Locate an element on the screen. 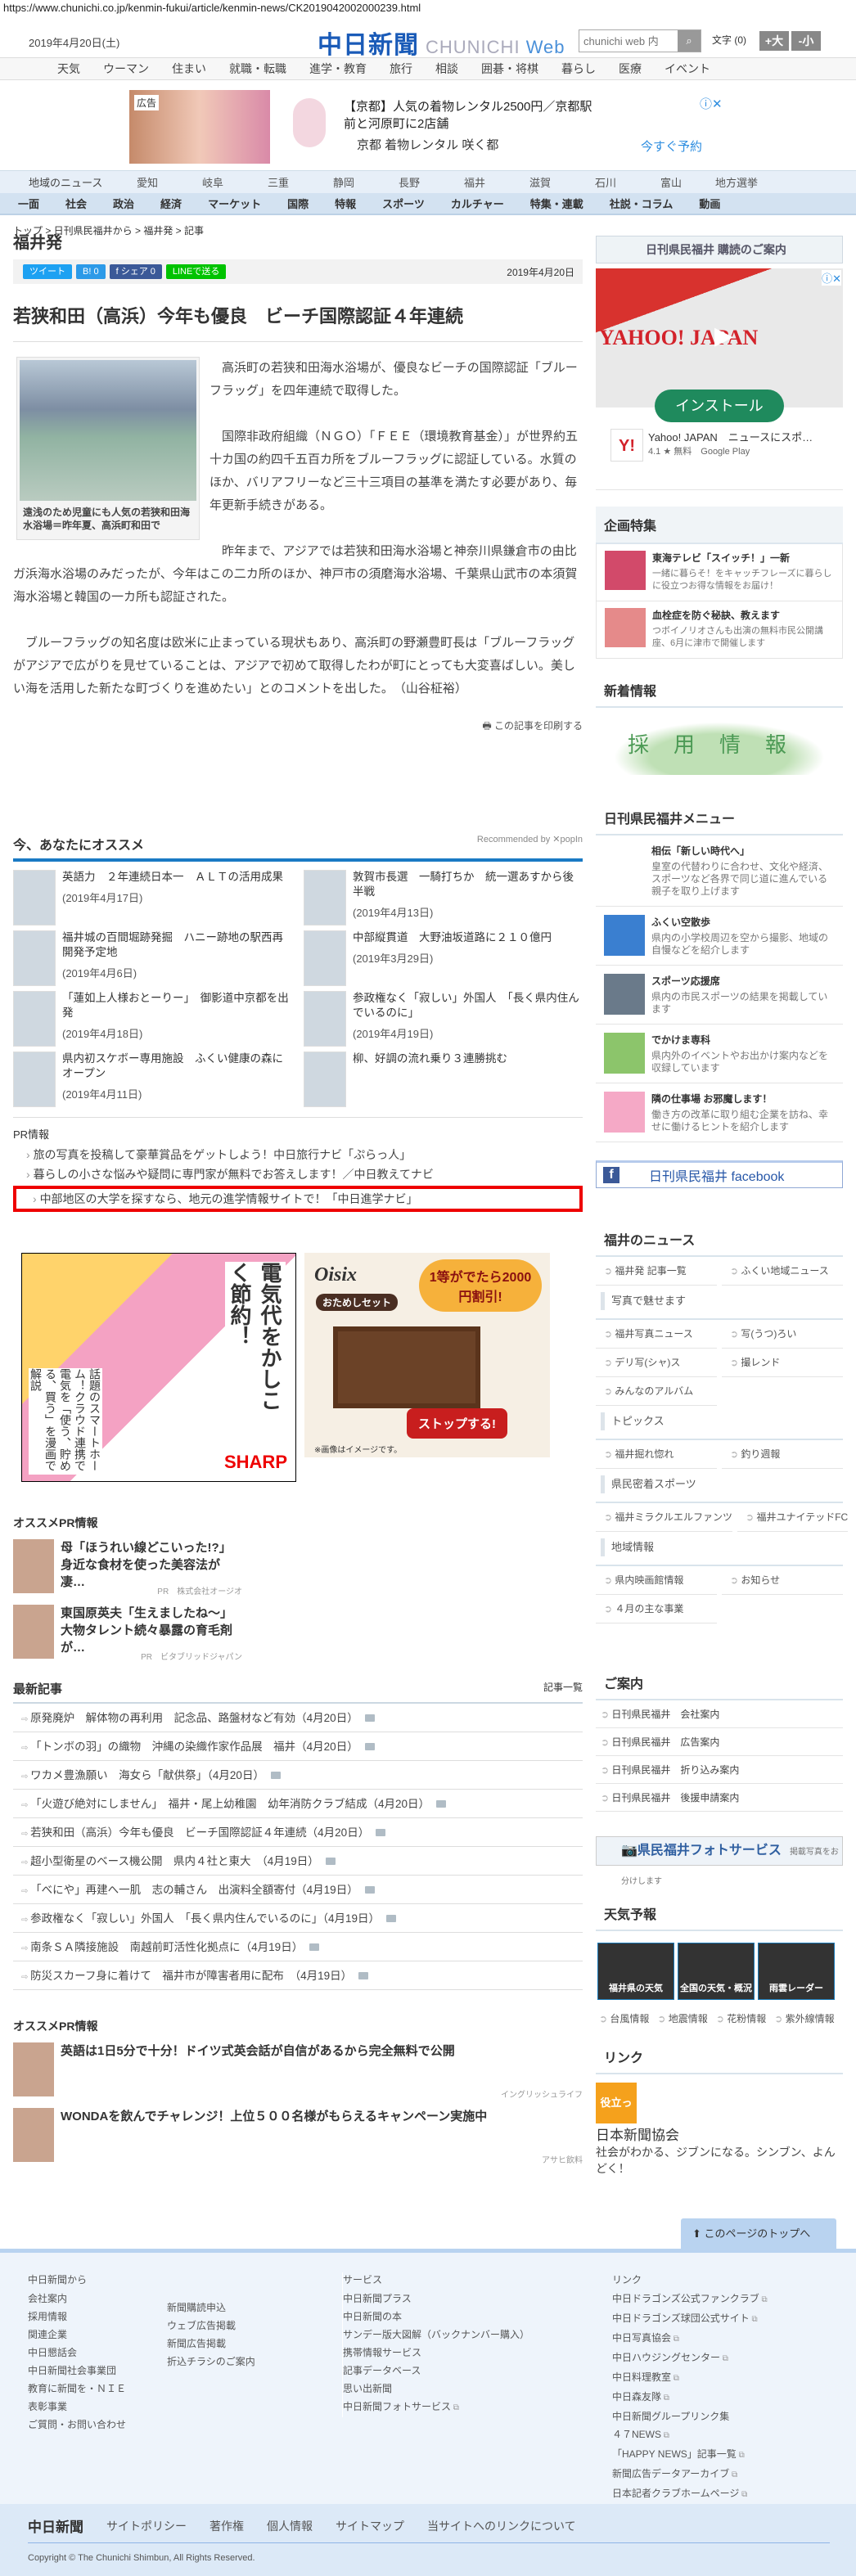 This screenshot has height=2576, width=856. pr-item-title: WONDAを飲んでチャレンジ！上位５００名様がもらえるキャンペーン実施中 is located at coordinates (274, 2136).